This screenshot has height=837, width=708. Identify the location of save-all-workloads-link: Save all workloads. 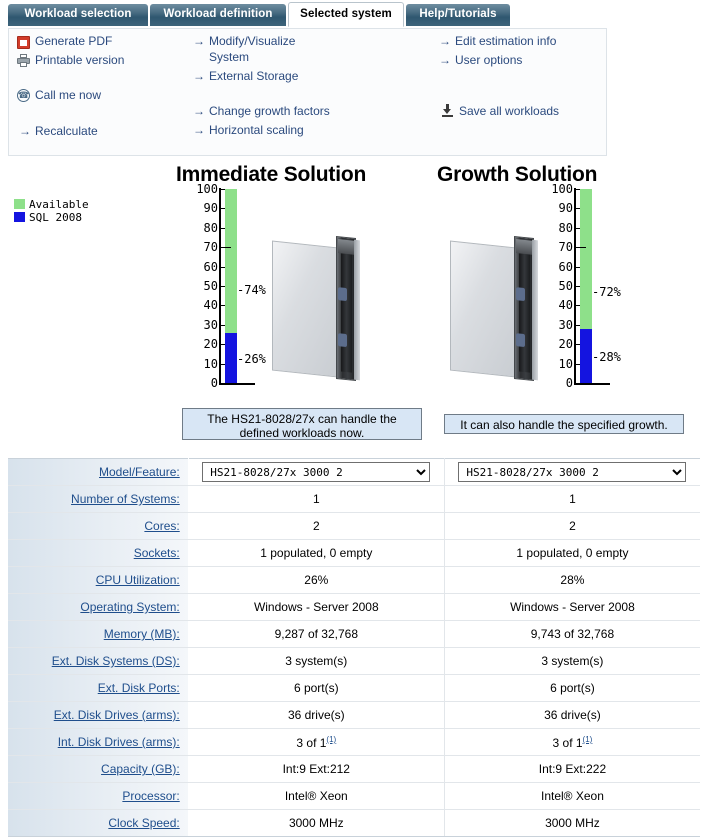
(509, 111).